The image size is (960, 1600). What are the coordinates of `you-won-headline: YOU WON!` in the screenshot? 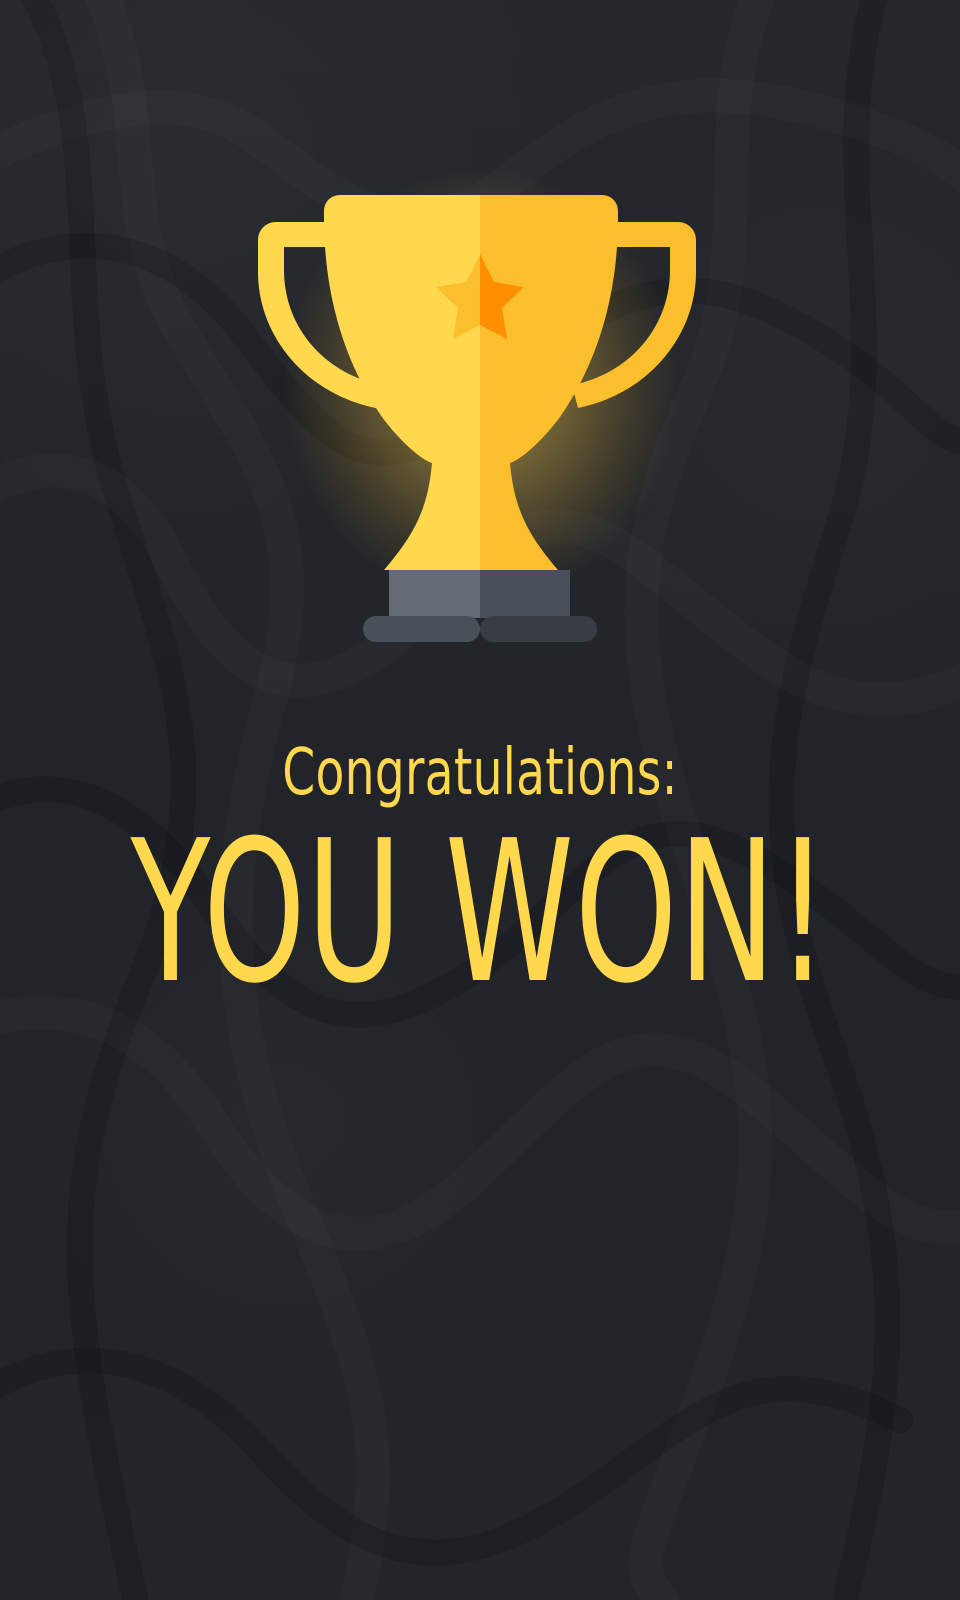 It's located at (480, 913).